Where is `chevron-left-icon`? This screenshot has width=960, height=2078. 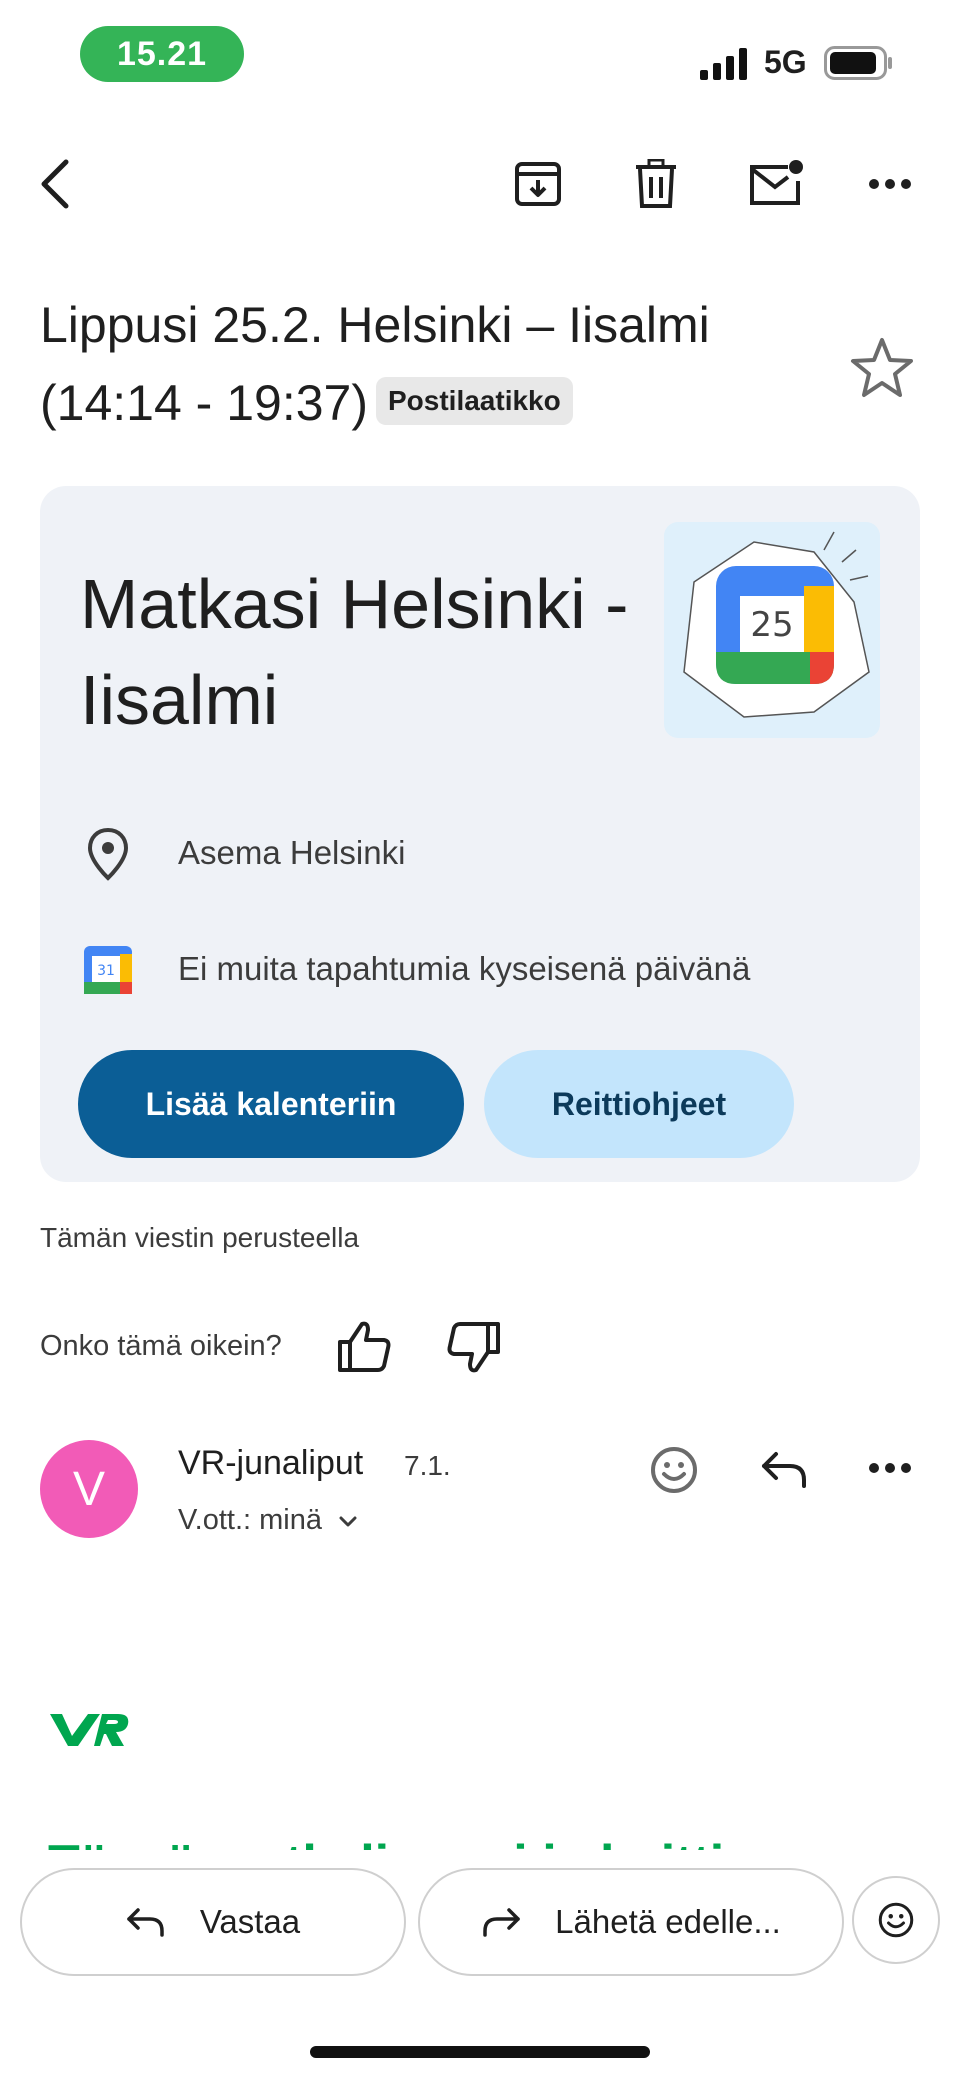 chevron-left-icon is located at coordinates (55, 184).